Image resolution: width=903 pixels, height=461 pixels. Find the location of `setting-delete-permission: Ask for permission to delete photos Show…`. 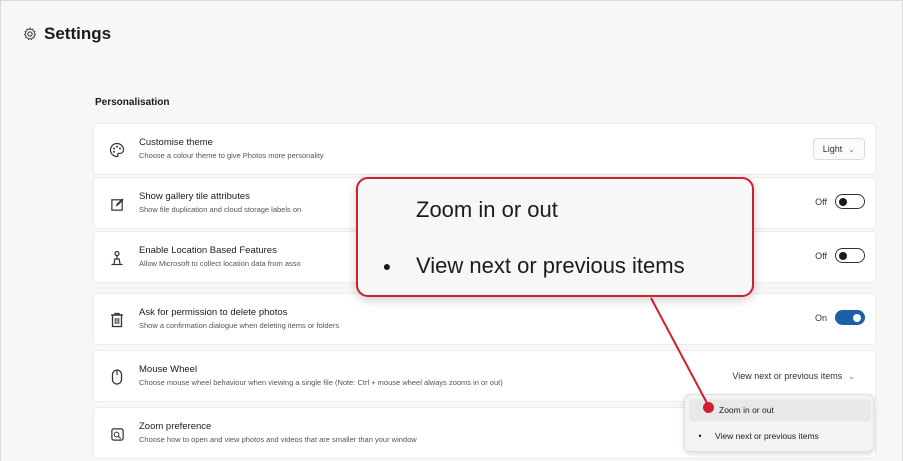

setting-delete-permission: Ask for permission to delete photos Show… is located at coordinates (484, 319).